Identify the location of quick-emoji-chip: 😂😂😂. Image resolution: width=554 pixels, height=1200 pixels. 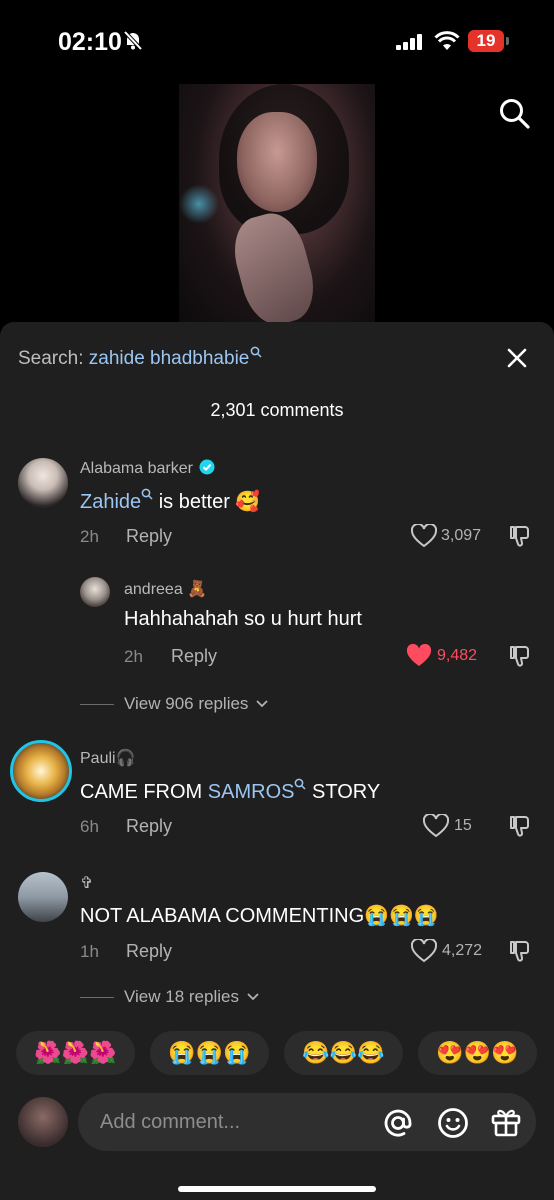
(343, 1053).